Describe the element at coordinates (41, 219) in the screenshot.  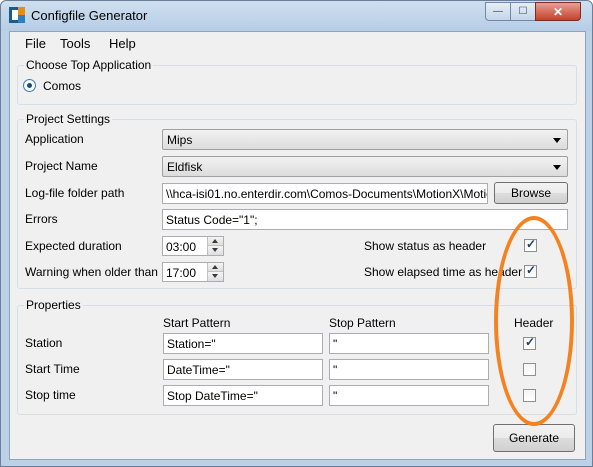
I see `errors-label: Errors` at that location.